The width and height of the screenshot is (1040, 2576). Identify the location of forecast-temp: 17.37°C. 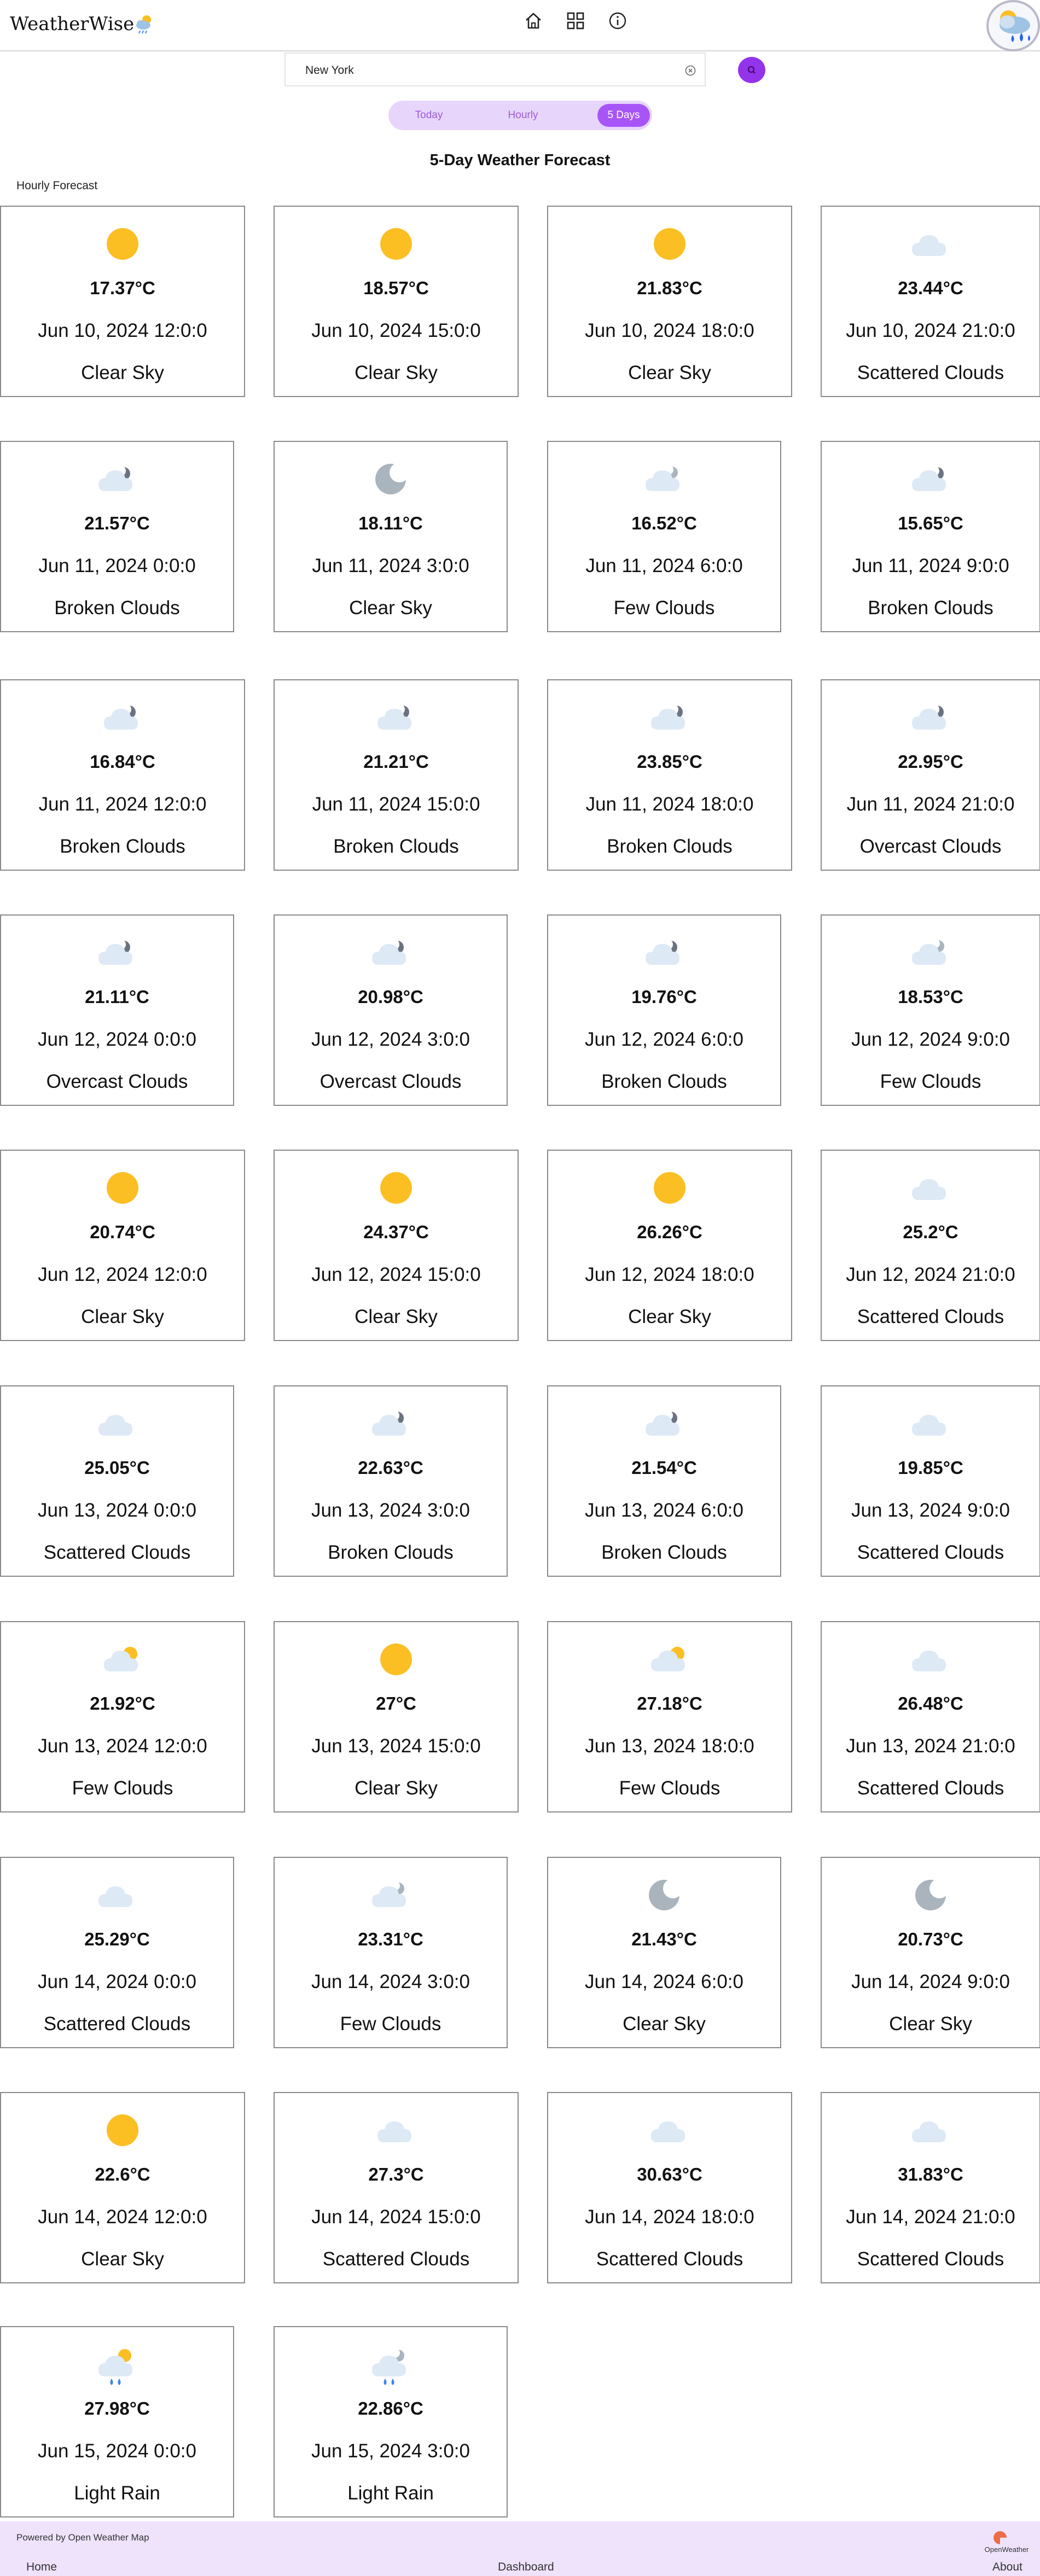
(123, 288).